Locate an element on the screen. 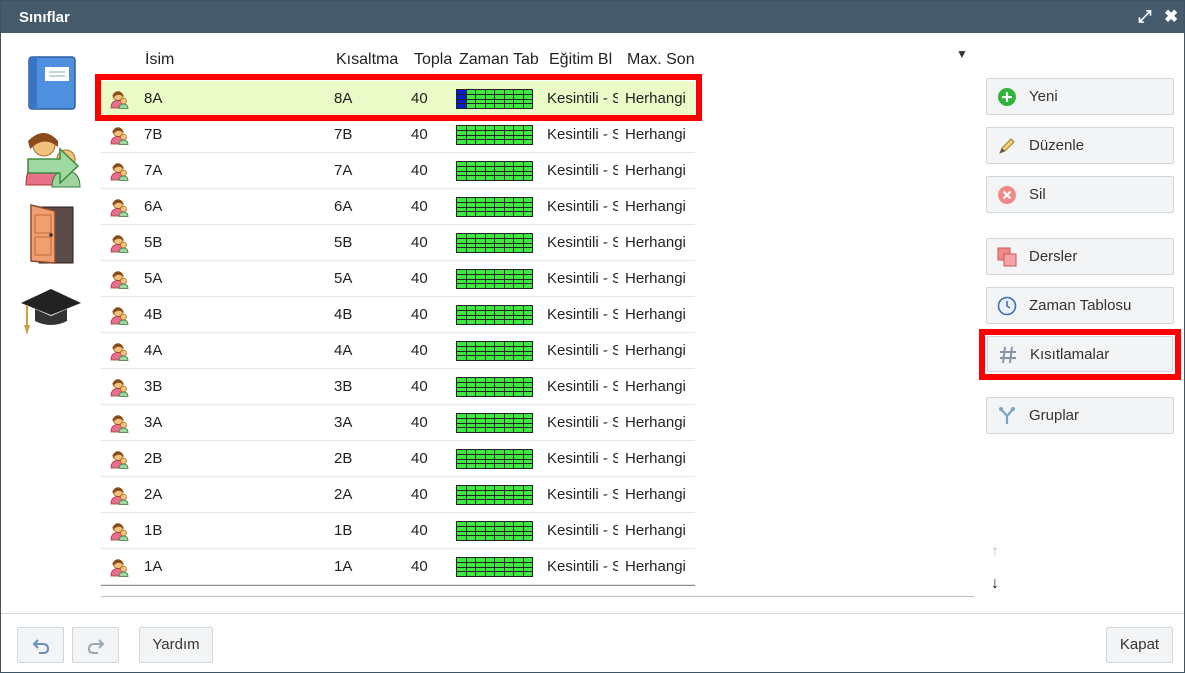 The width and height of the screenshot is (1185, 673). groups-button: Gruplar is located at coordinates (1080, 415).